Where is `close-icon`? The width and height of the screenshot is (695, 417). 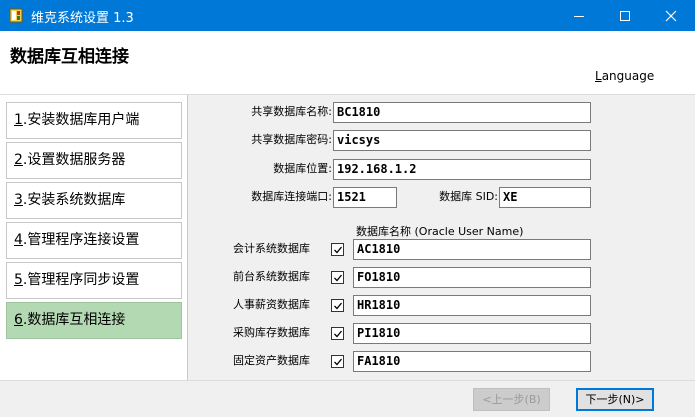 close-icon is located at coordinates (671, 16).